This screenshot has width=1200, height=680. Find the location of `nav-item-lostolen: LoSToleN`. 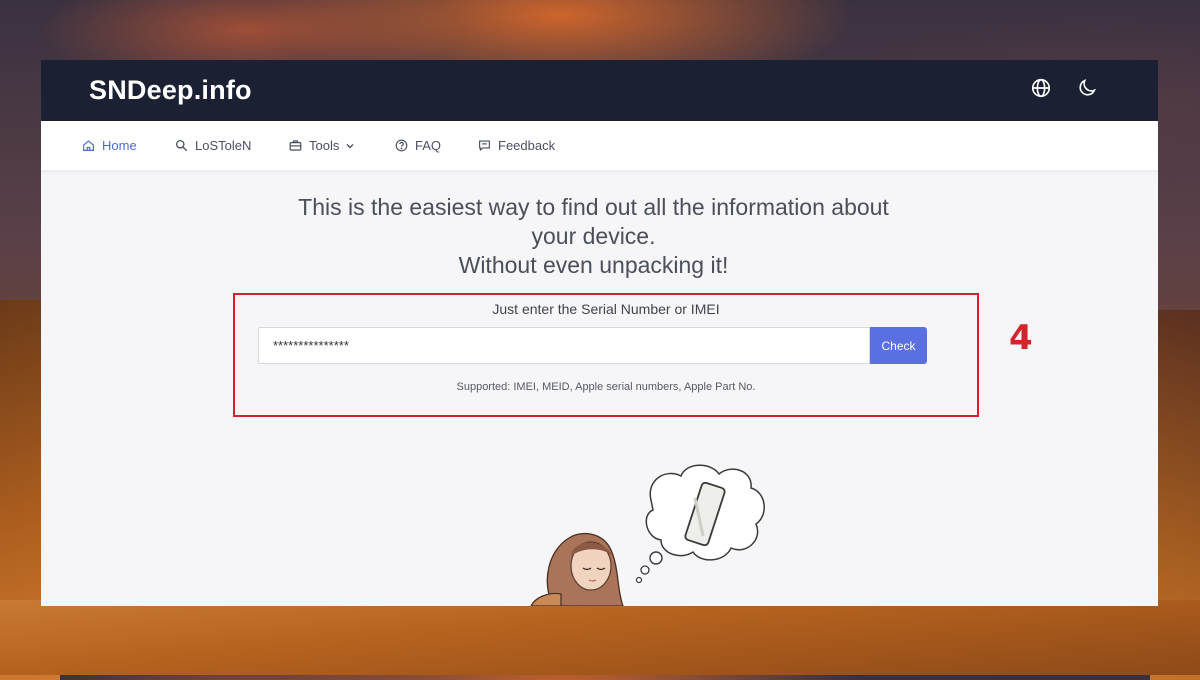

nav-item-lostolen: LoSToleN is located at coordinates (213, 145).